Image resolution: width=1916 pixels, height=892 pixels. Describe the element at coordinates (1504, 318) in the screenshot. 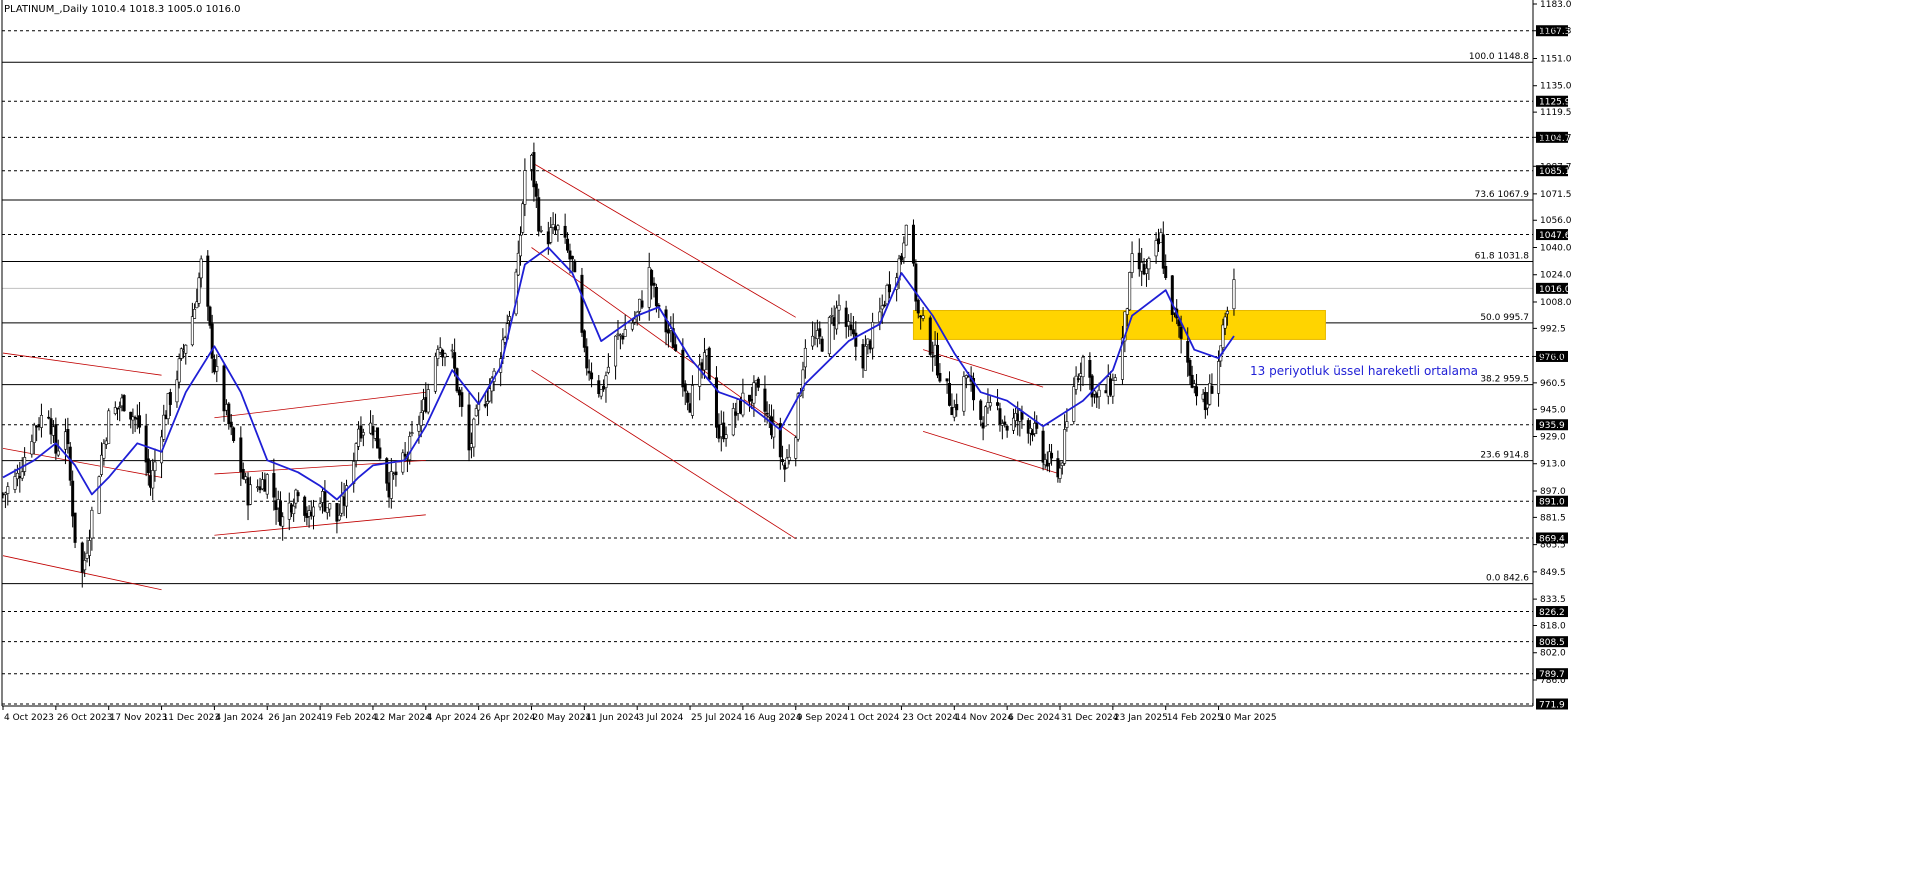

I see `fib-level-label: 50.0 995.7` at that location.